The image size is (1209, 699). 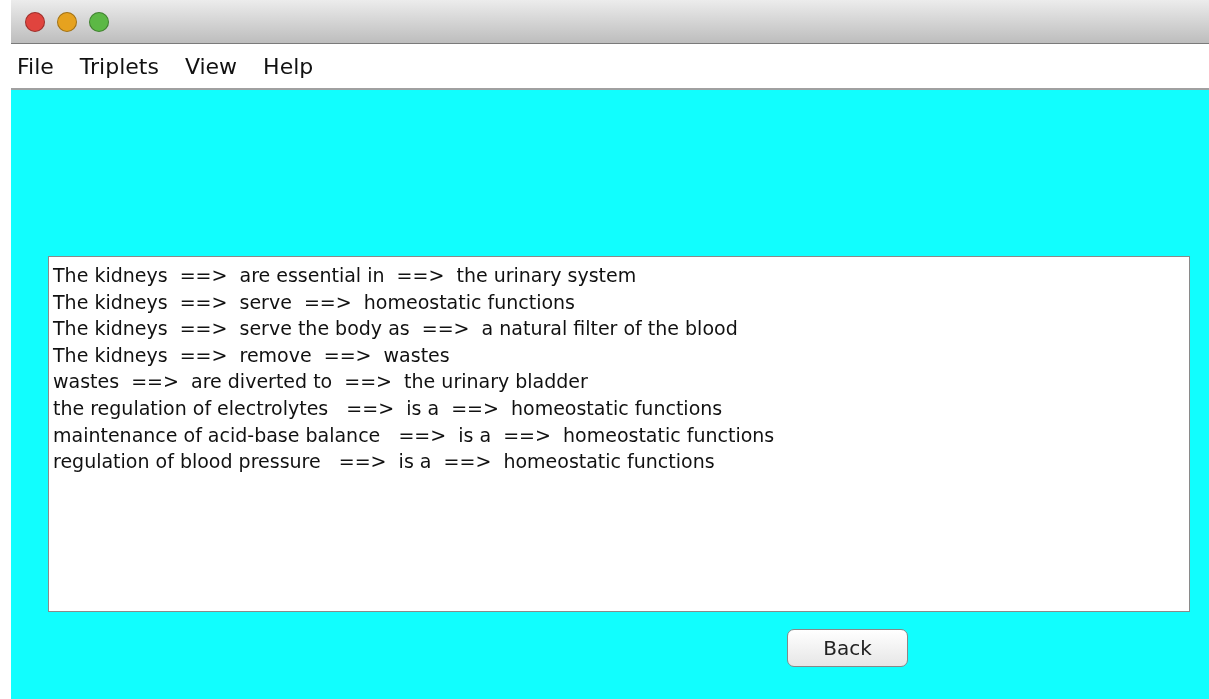 What do you see at coordinates (396, 329) in the screenshot?
I see `triplet-line: The kidneys ==> serve the body as ==> a natural filter of the blood` at bounding box center [396, 329].